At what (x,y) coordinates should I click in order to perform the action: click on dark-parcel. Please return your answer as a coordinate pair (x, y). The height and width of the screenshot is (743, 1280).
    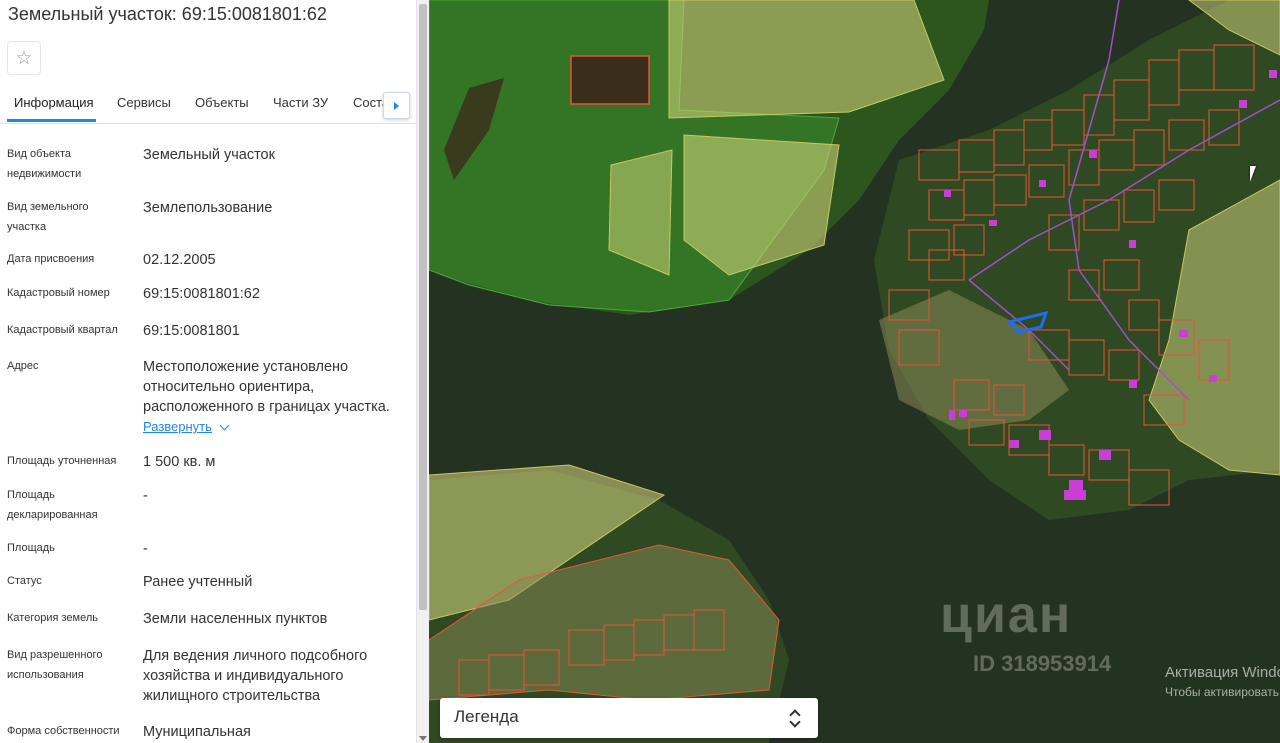
    Looking at the image, I should click on (610, 80).